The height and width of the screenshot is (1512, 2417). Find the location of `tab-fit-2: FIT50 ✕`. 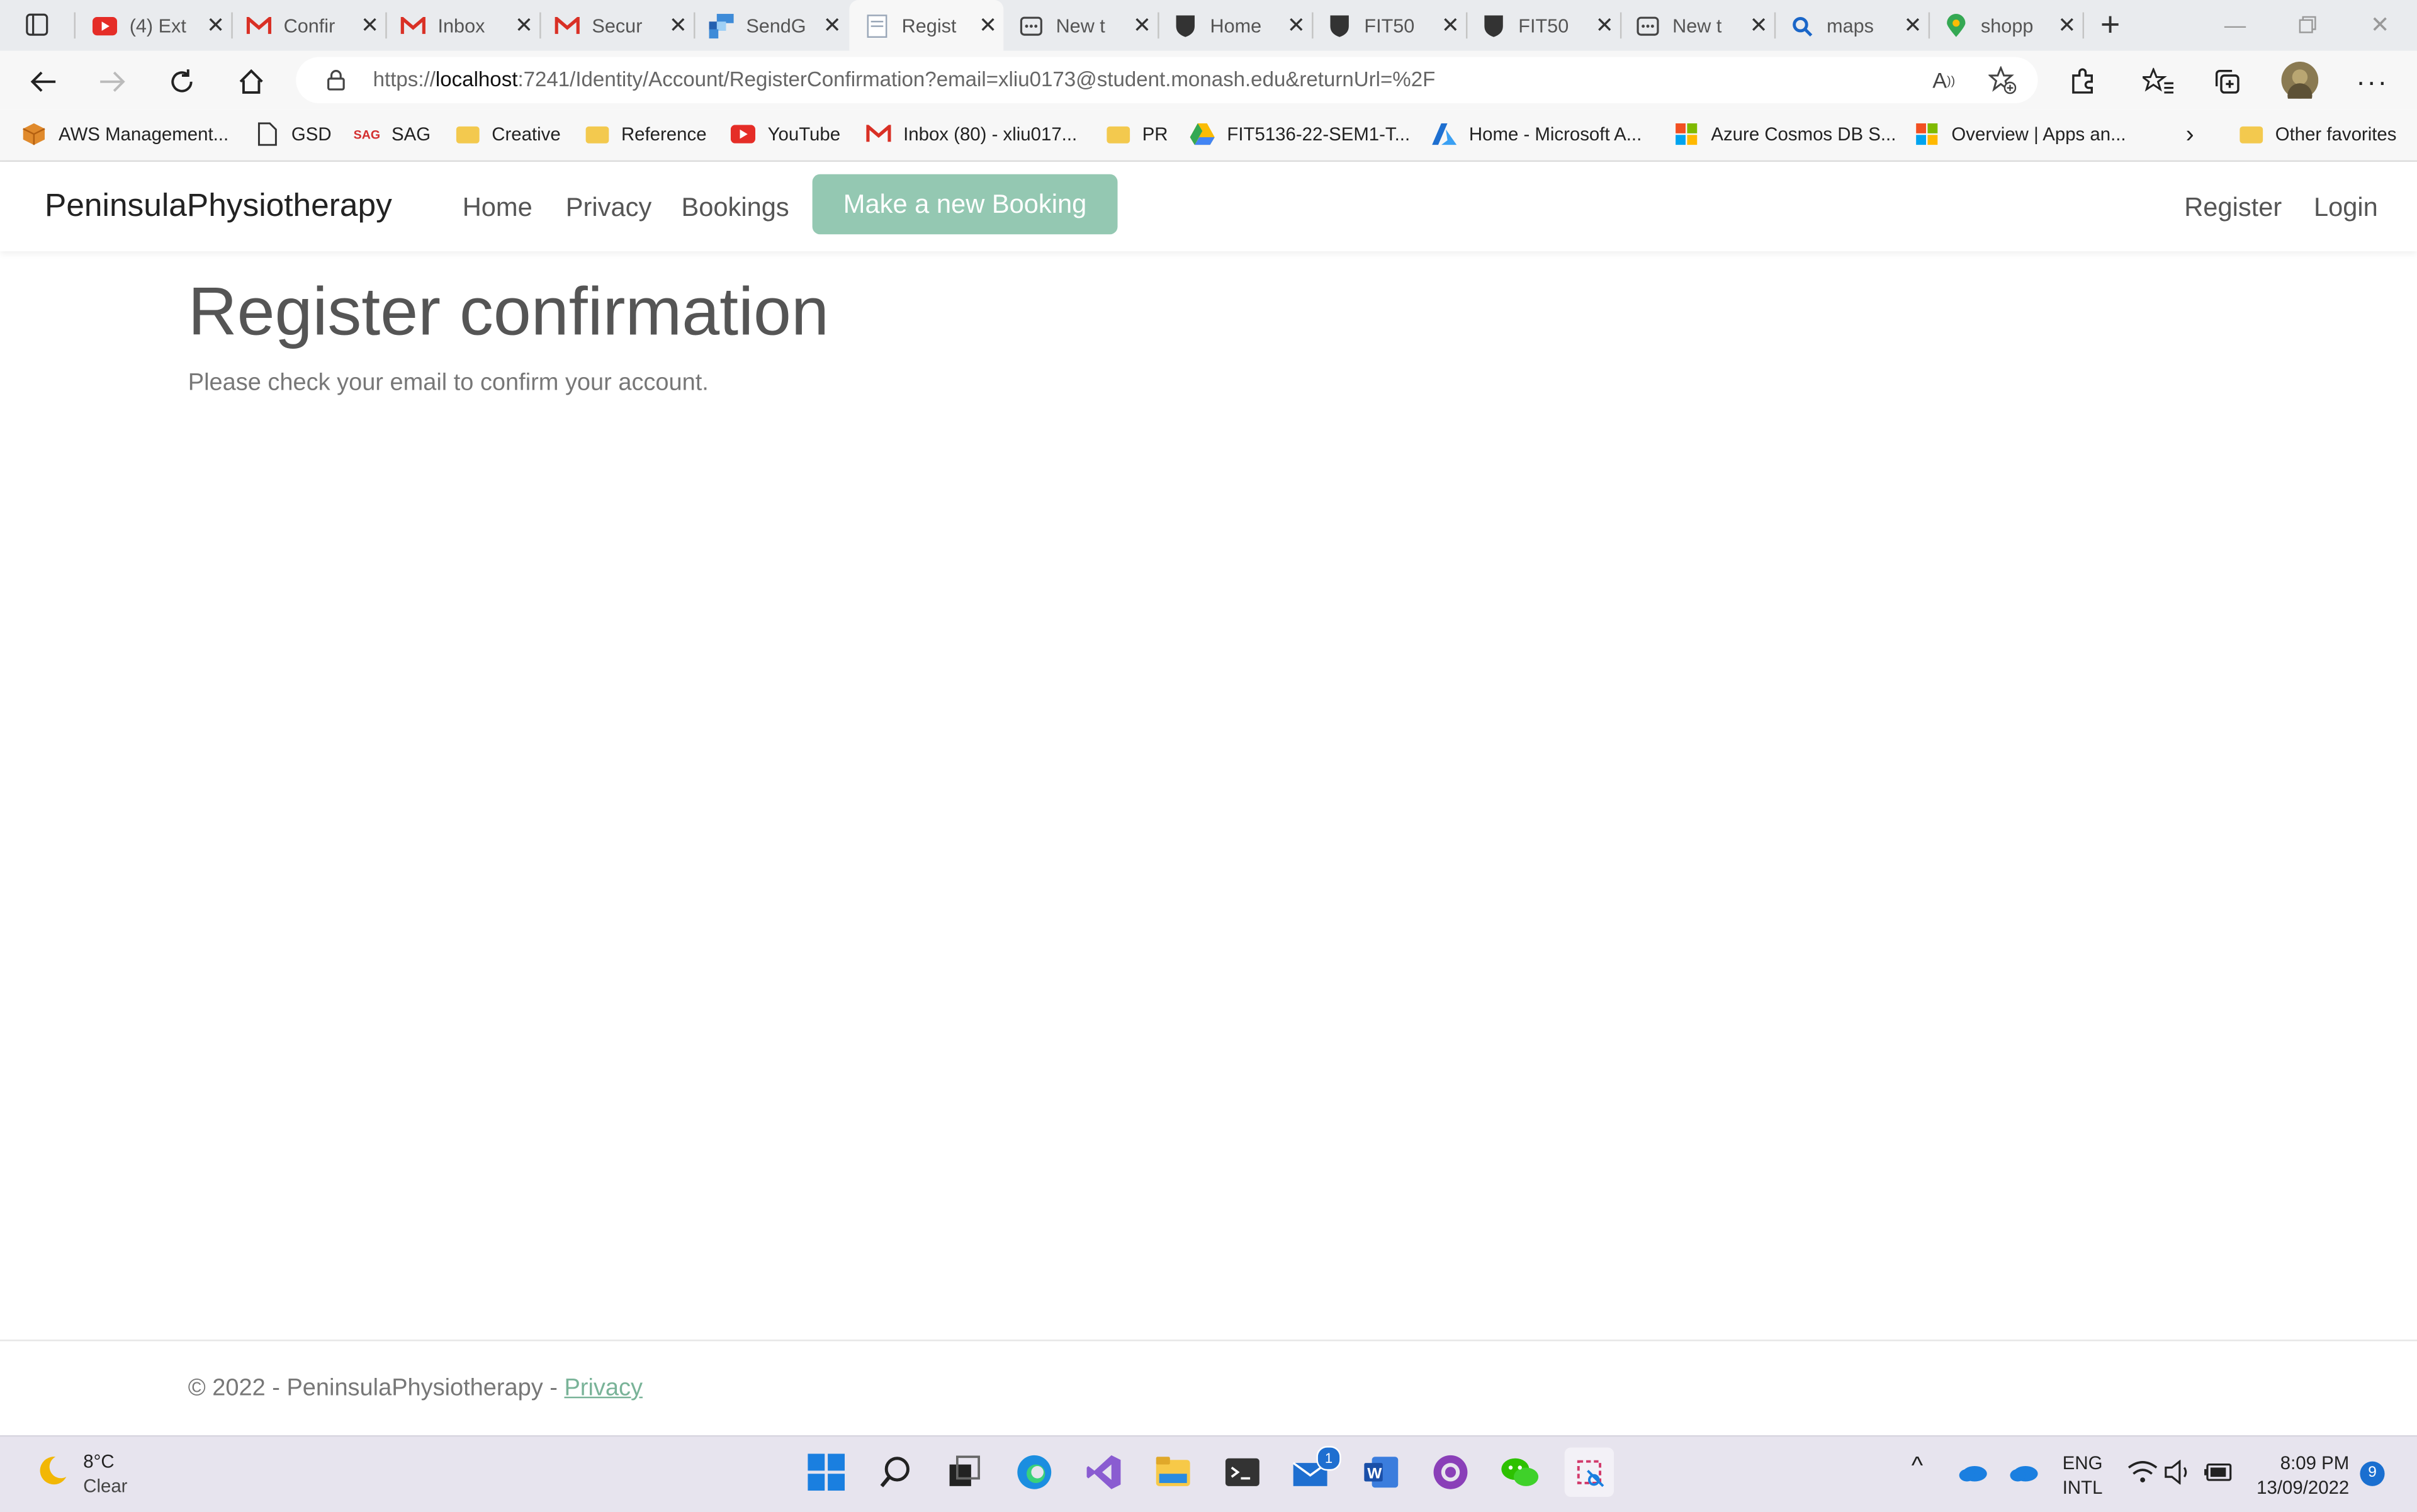

tab-fit-2: FIT50 ✕ is located at coordinates (1543, 25).